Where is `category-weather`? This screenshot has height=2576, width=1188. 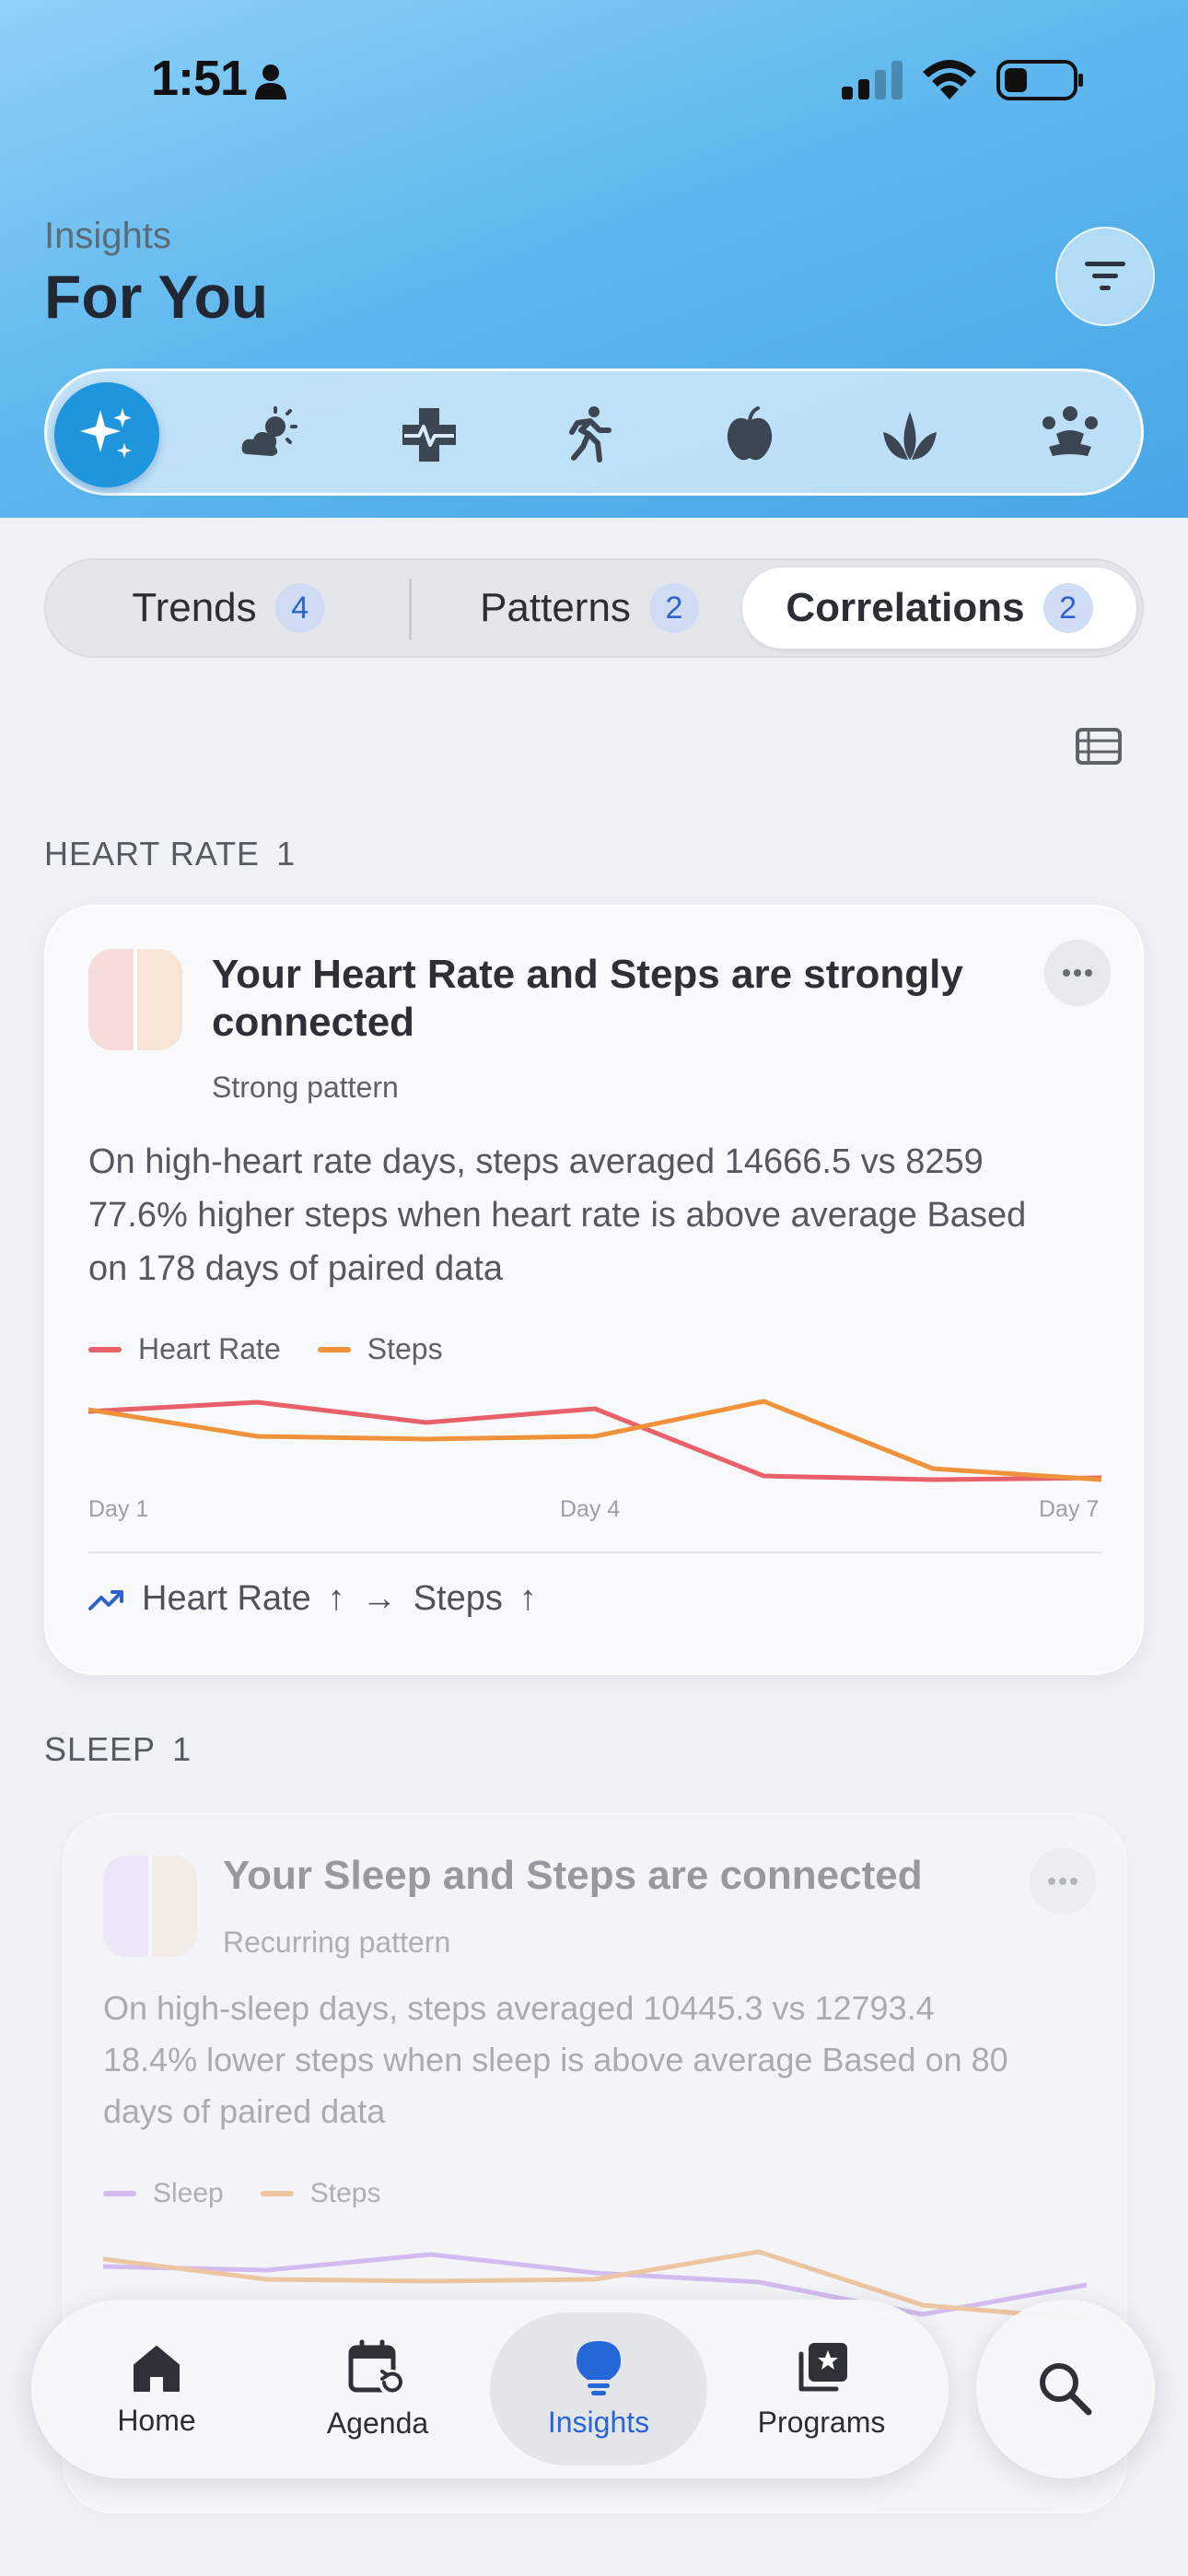 category-weather is located at coordinates (268, 434).